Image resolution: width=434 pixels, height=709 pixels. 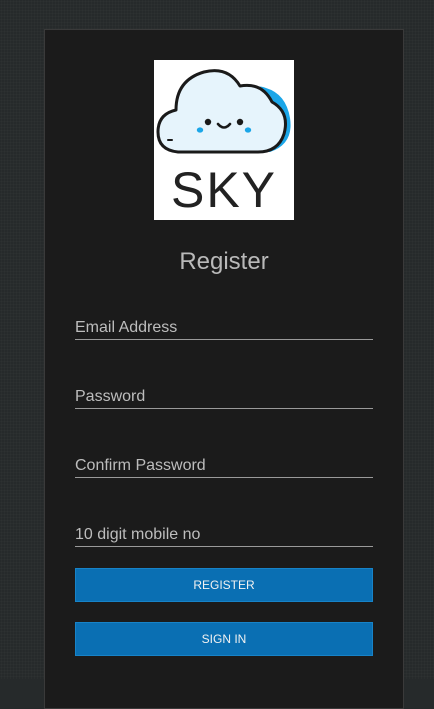 I want to click on register-button: REGISTER, so click(x=224, y=585).